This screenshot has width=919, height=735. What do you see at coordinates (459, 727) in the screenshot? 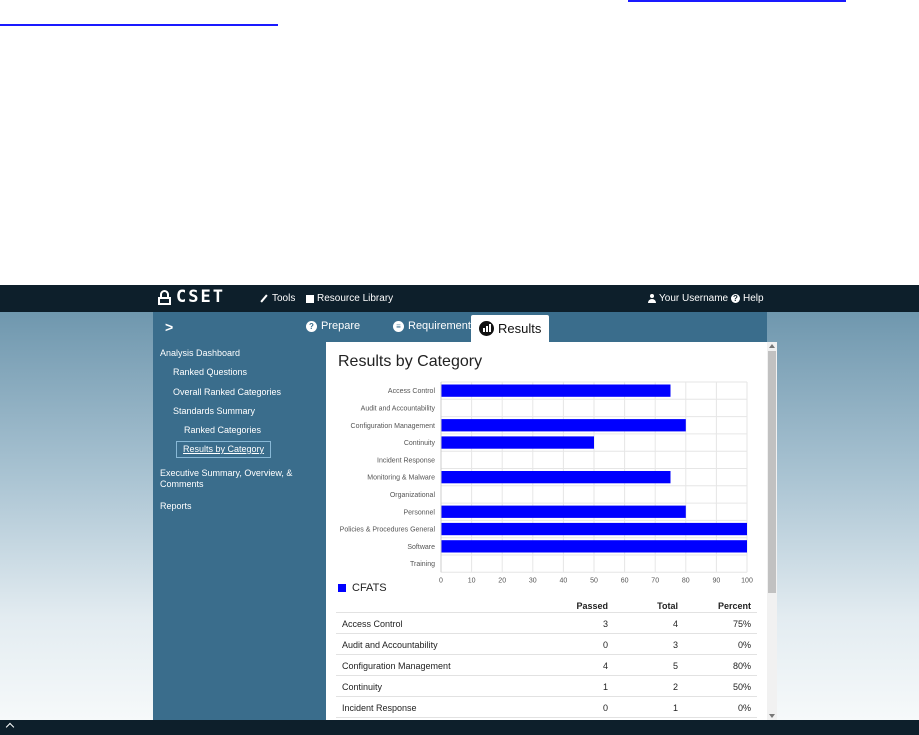
I see `bottom-bar` at bounding box center [459, 727].